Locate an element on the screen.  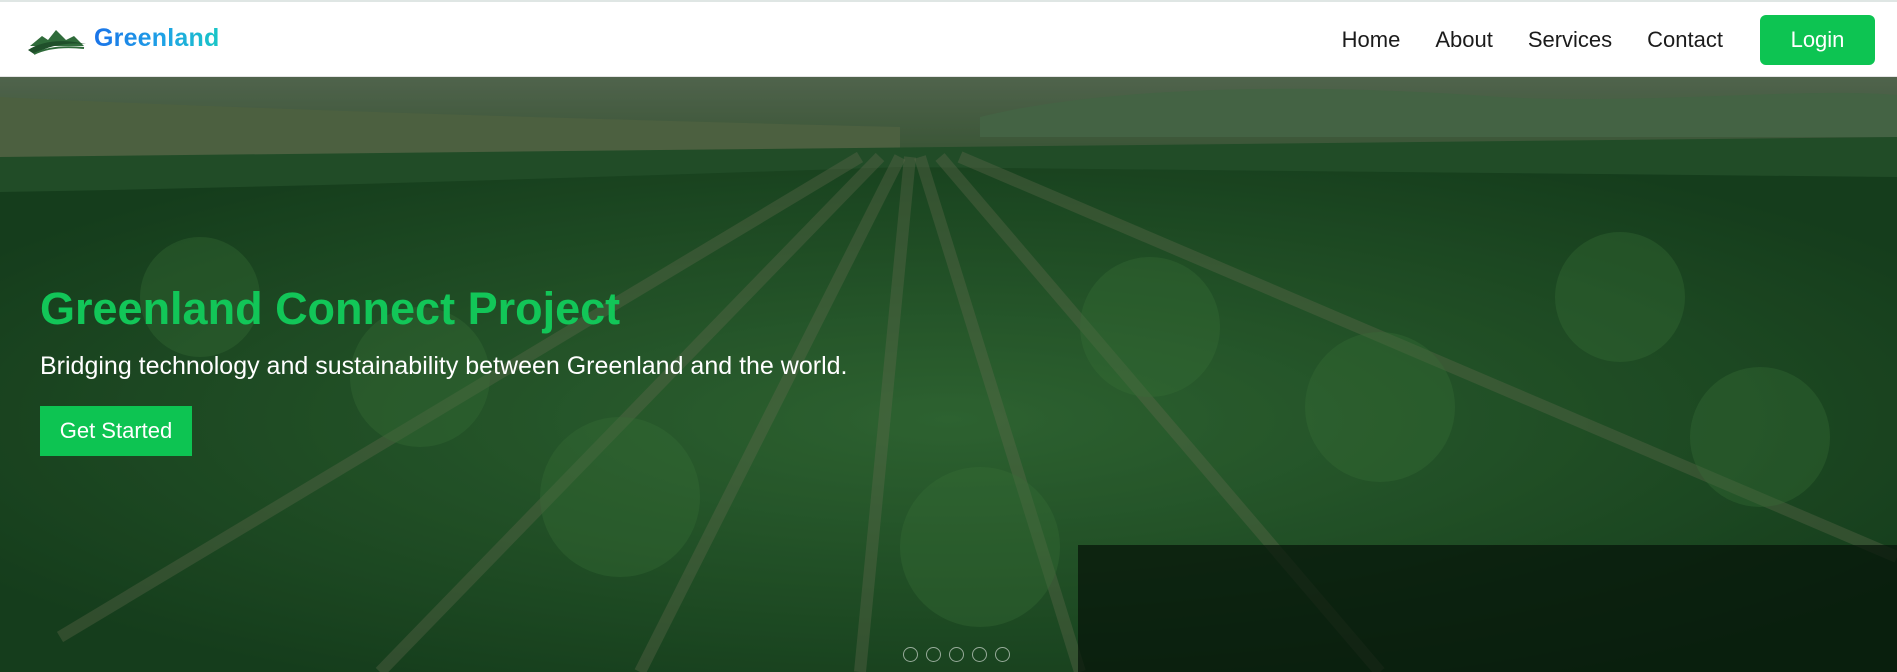
carousel-indicators is located at coordinates (956, 654).